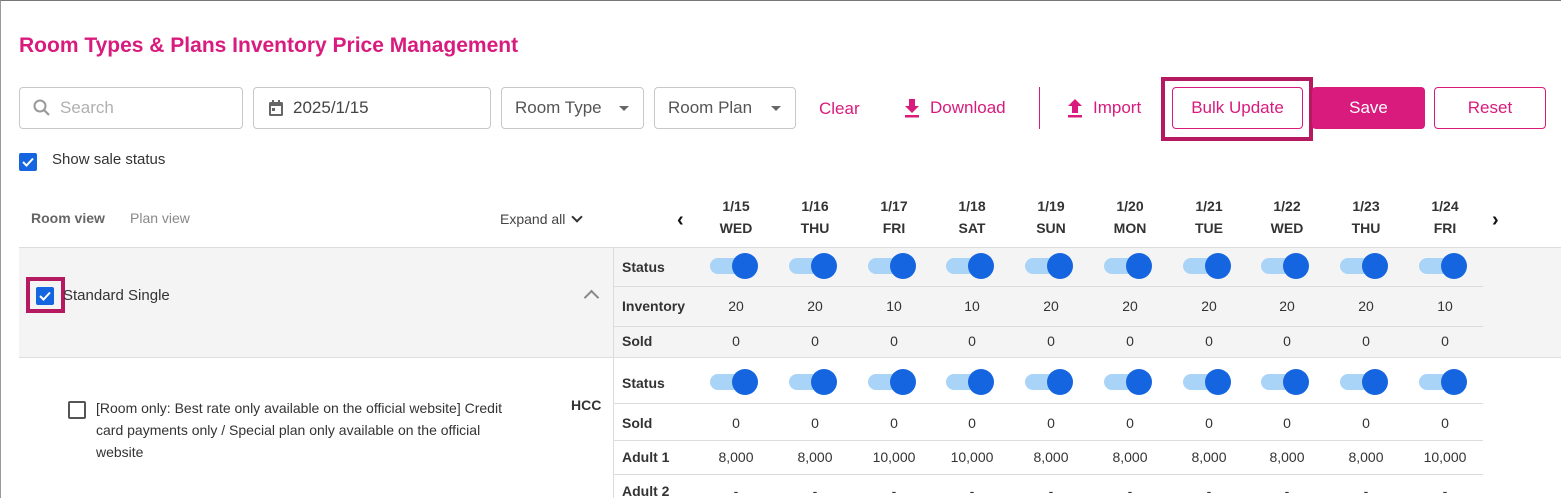  What do you see at coordinates (680, 220) in the screenshot?
I see `prev-dates-button: ‹` at bounding box center [680, 220].